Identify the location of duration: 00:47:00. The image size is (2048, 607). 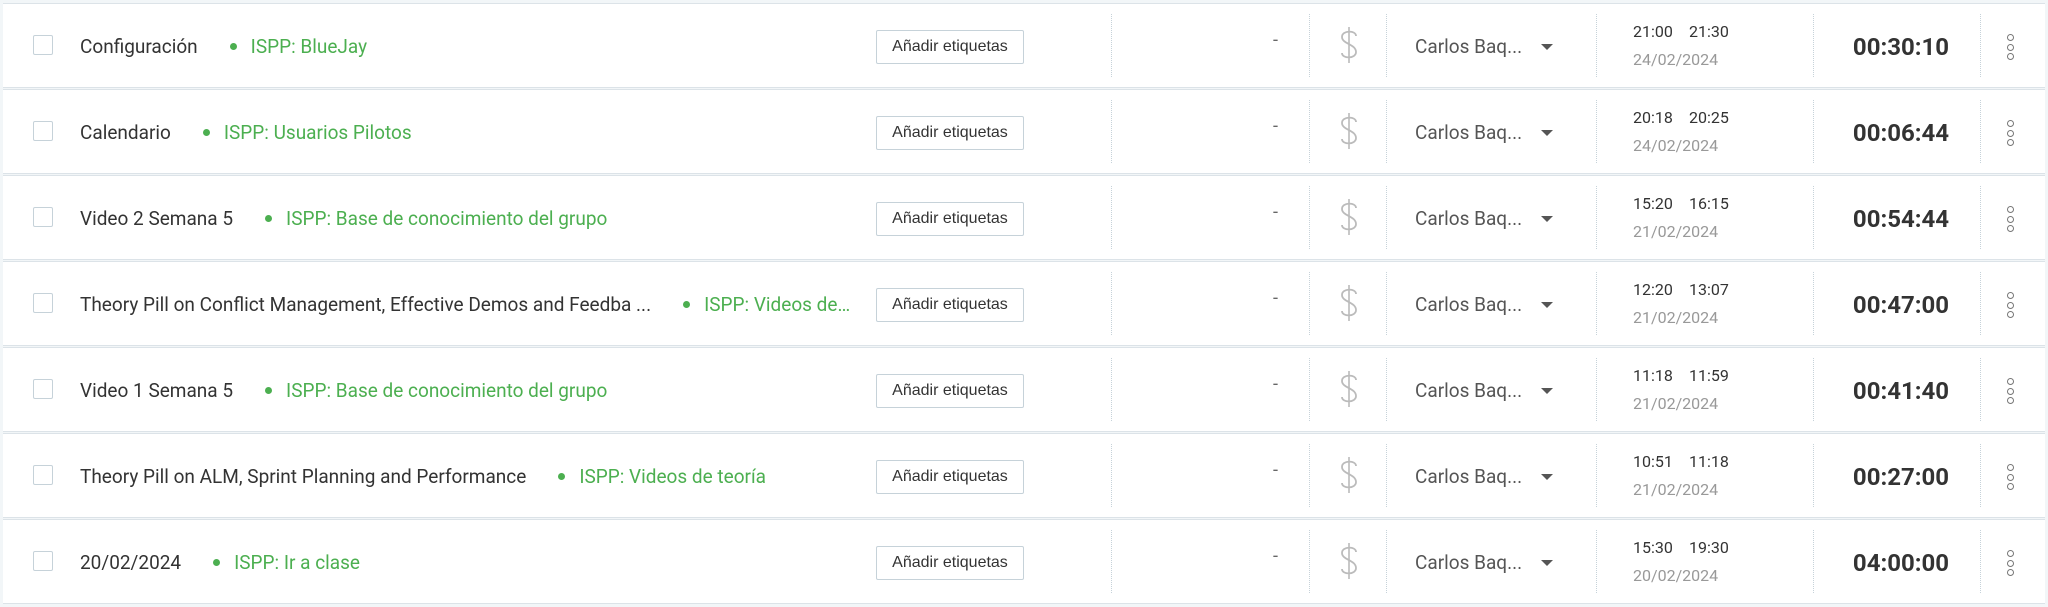
(1901, 304).